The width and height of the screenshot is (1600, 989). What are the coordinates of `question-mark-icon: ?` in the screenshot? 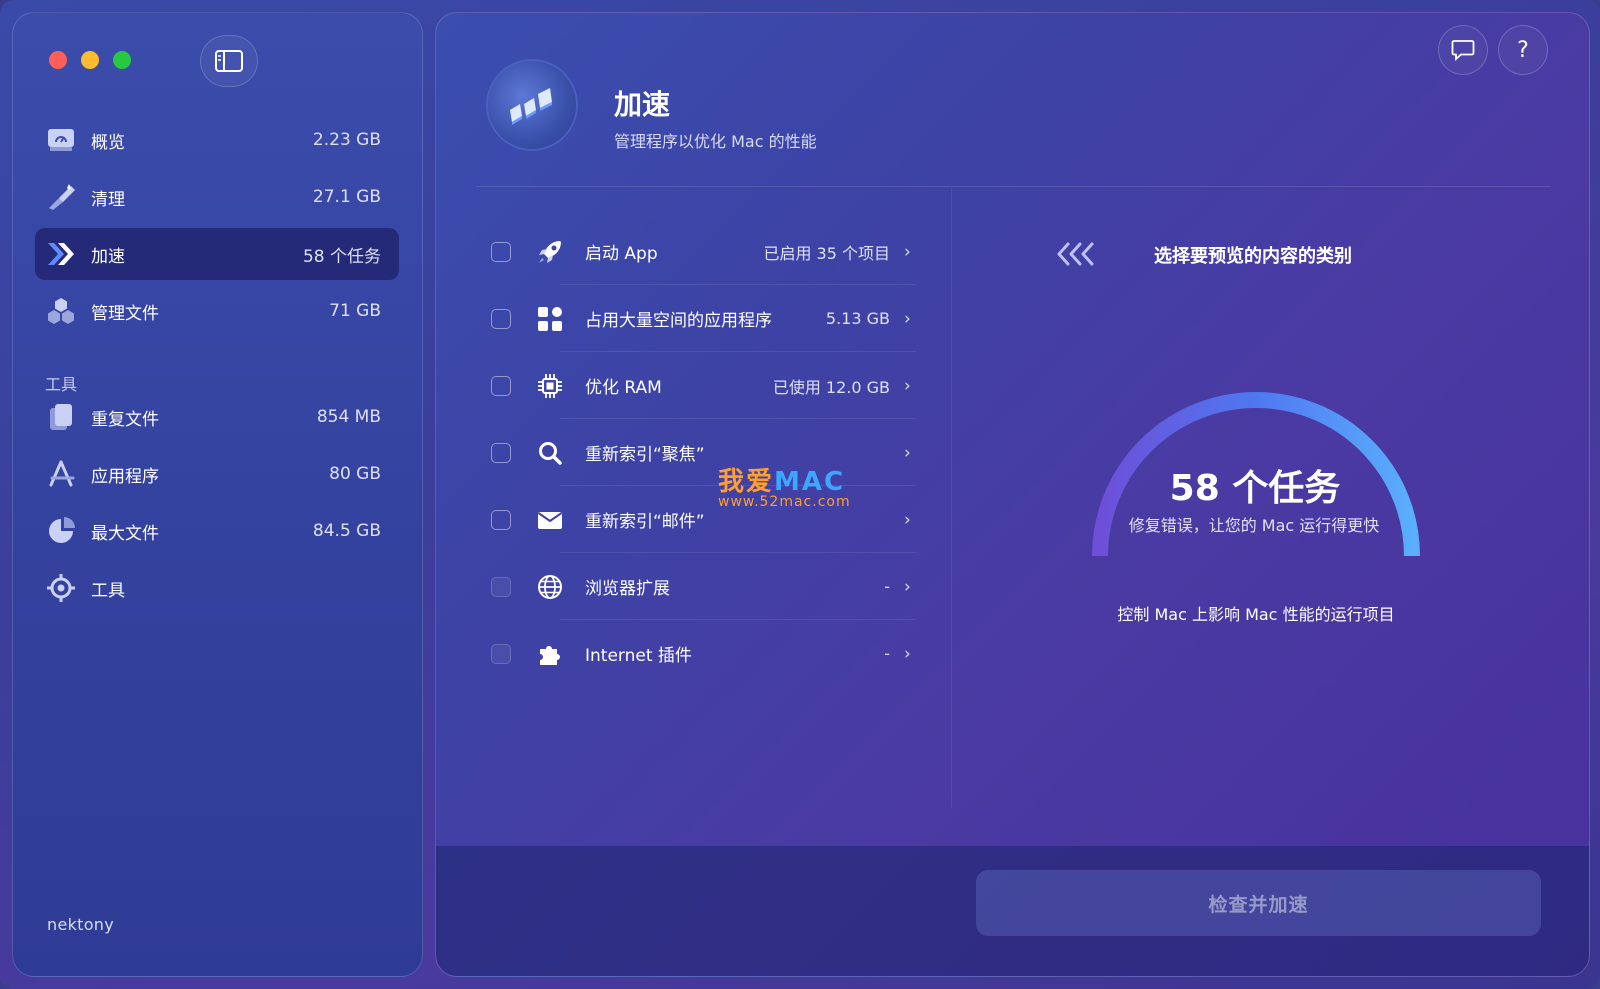 It's located at (1523, 50).